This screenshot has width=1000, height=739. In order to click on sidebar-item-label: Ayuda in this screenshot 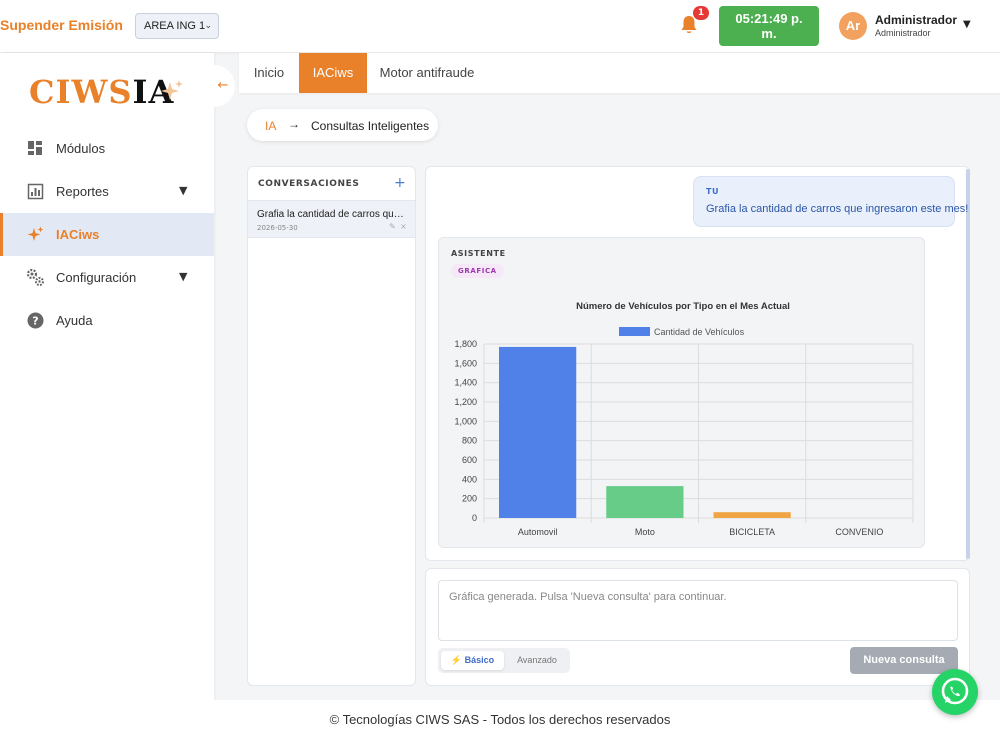, I will do `click(74, 320)`.